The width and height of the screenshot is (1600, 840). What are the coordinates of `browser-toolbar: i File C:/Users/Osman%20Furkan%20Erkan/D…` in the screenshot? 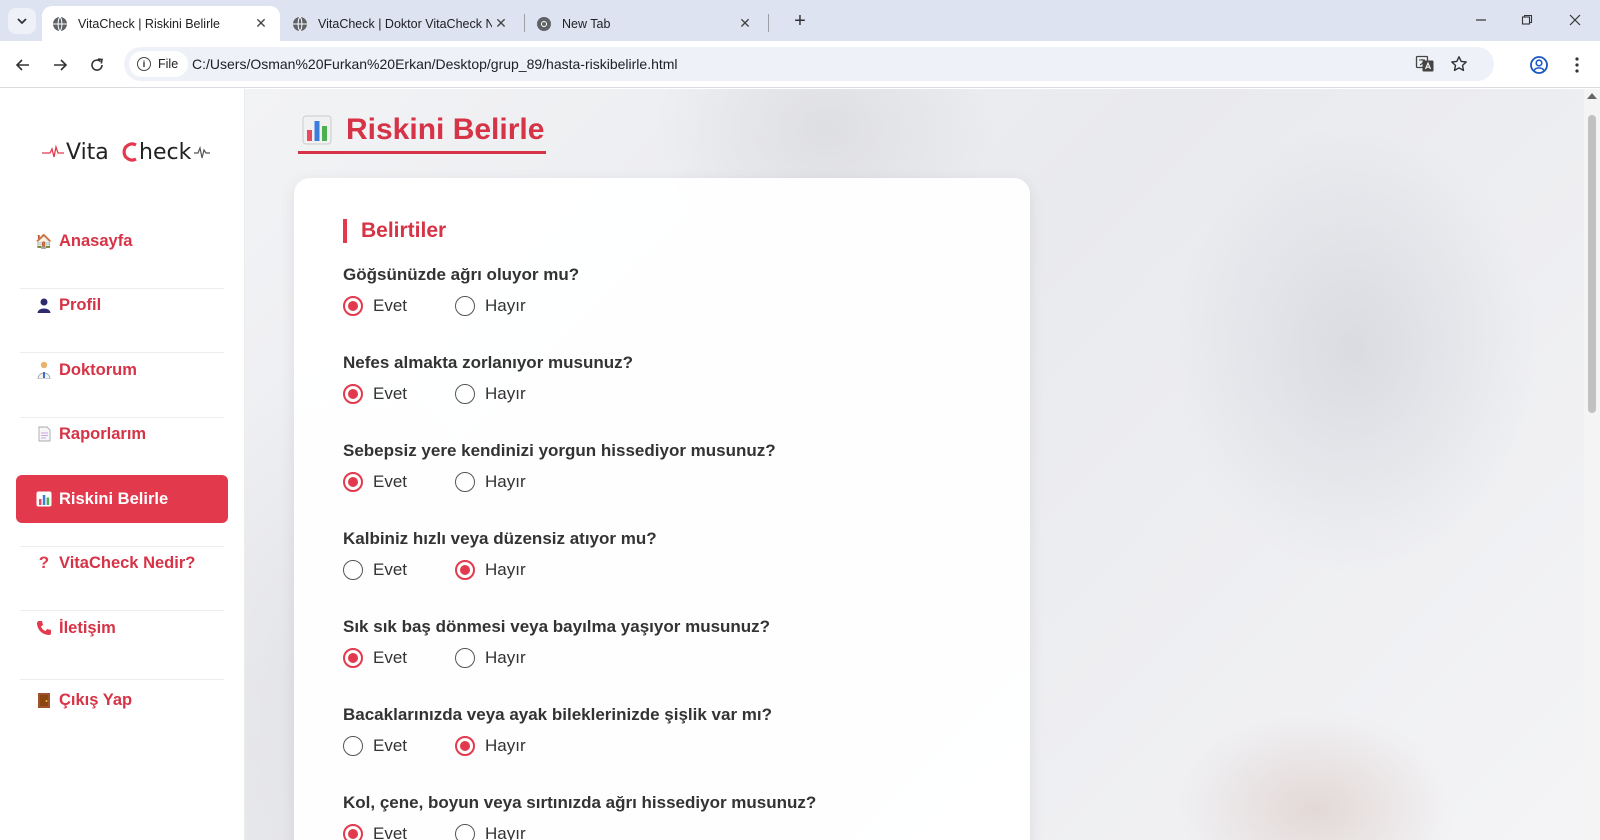 It's located at (800, 64).